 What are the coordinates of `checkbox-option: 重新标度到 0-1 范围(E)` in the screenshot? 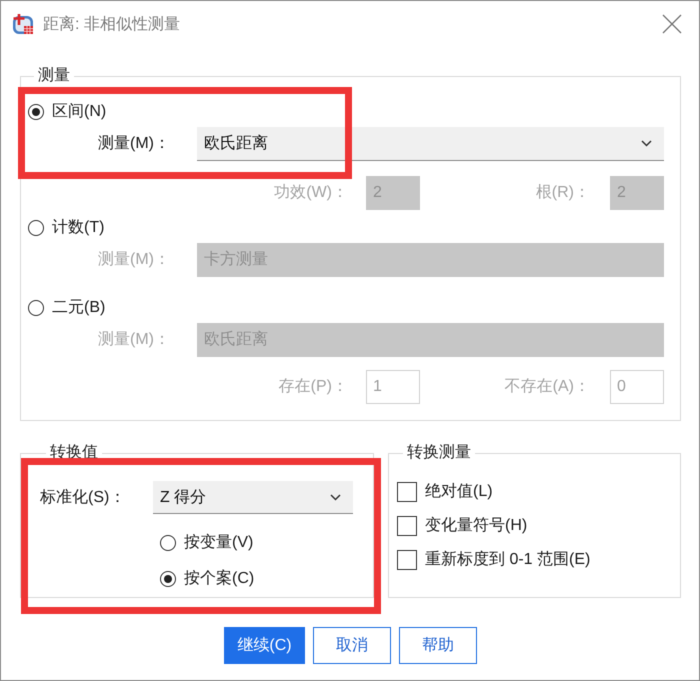 It's located at (493, 560).